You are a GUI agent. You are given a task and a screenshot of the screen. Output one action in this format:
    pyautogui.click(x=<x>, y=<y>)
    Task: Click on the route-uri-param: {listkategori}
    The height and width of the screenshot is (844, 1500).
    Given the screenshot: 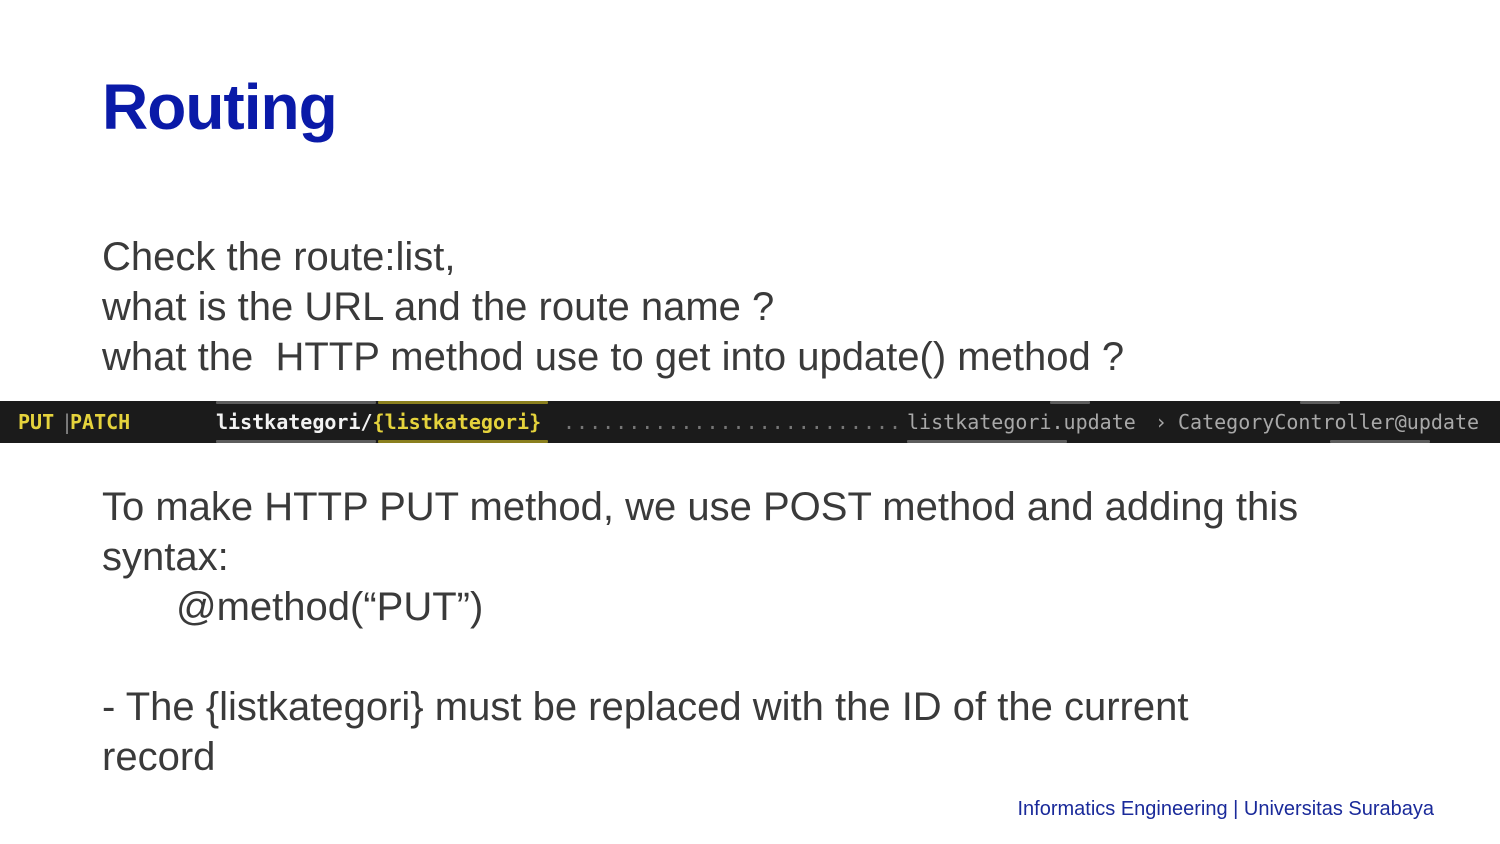 What is the action you would take?
    pyautogui.click(x=457, y=422)
    